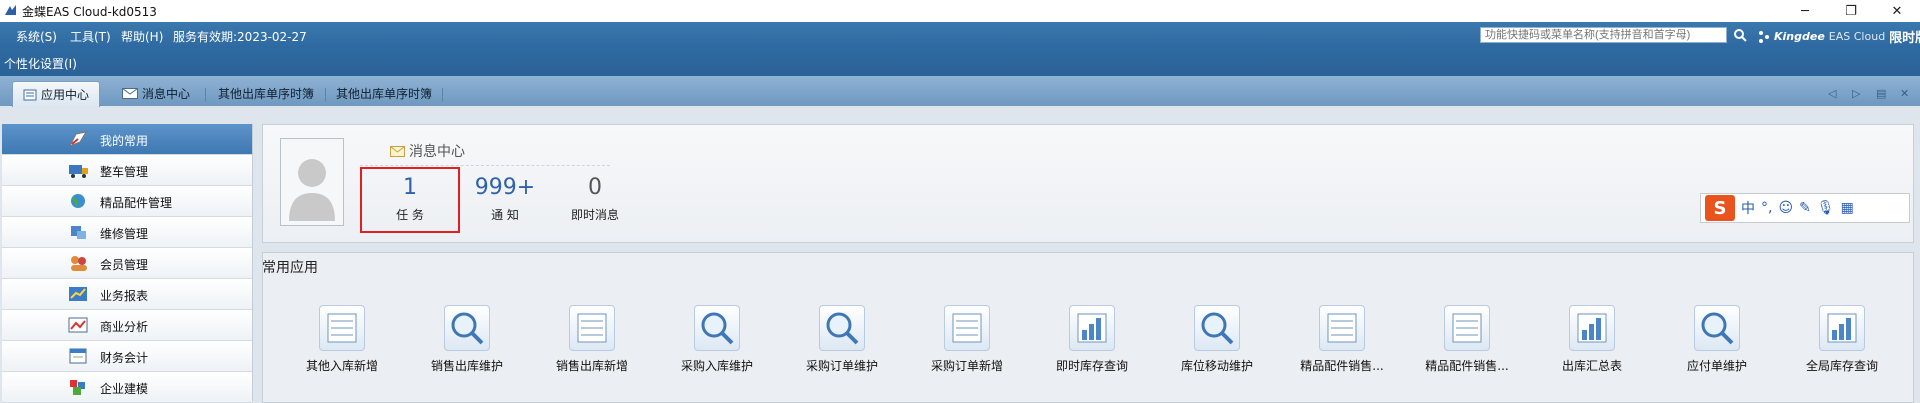 Image resolution: width=1920 pixels, height=403 pixels. What do you see at coordinates (591, 366) in the screenshot?
I see `app-label: 销售出库新增` at bounding box center [591, 366].